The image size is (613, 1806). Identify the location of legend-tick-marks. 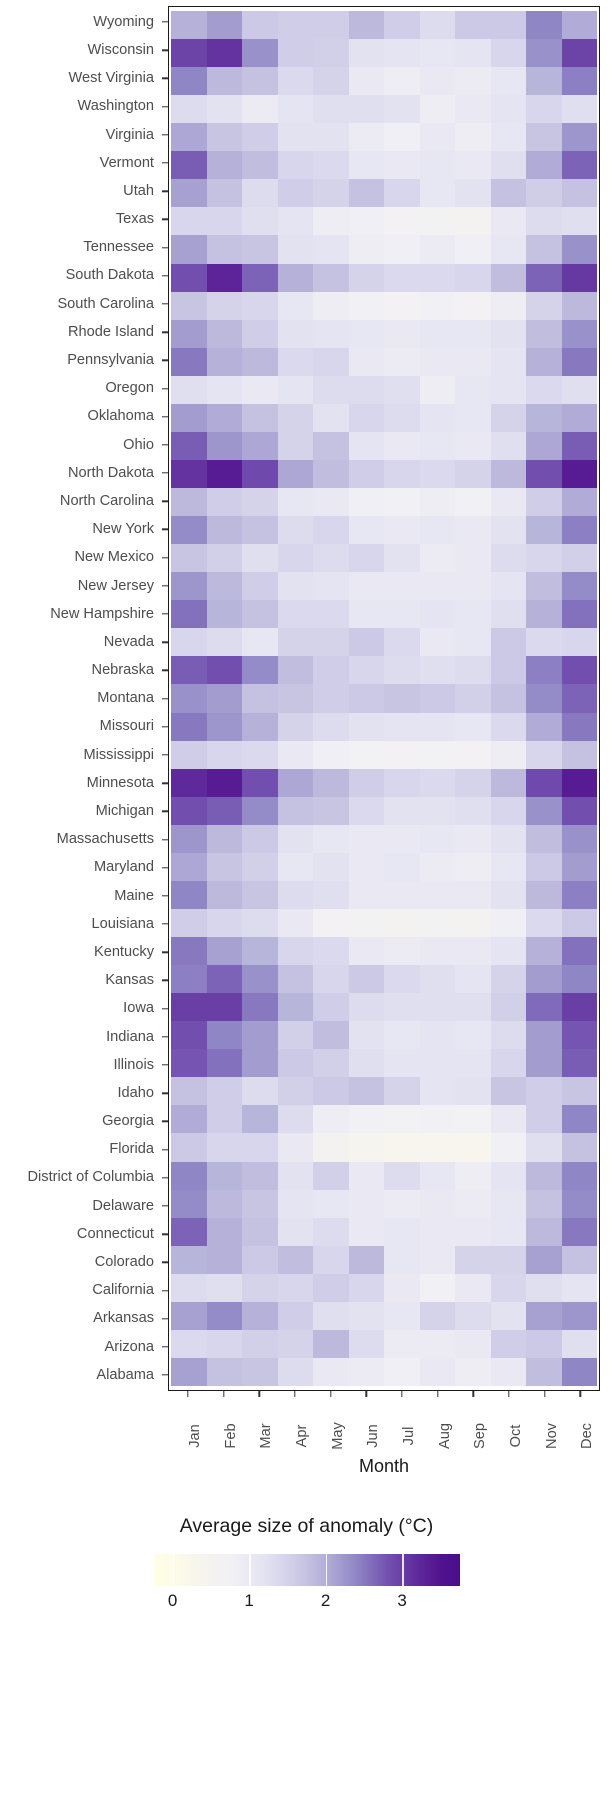
(307, 1570).